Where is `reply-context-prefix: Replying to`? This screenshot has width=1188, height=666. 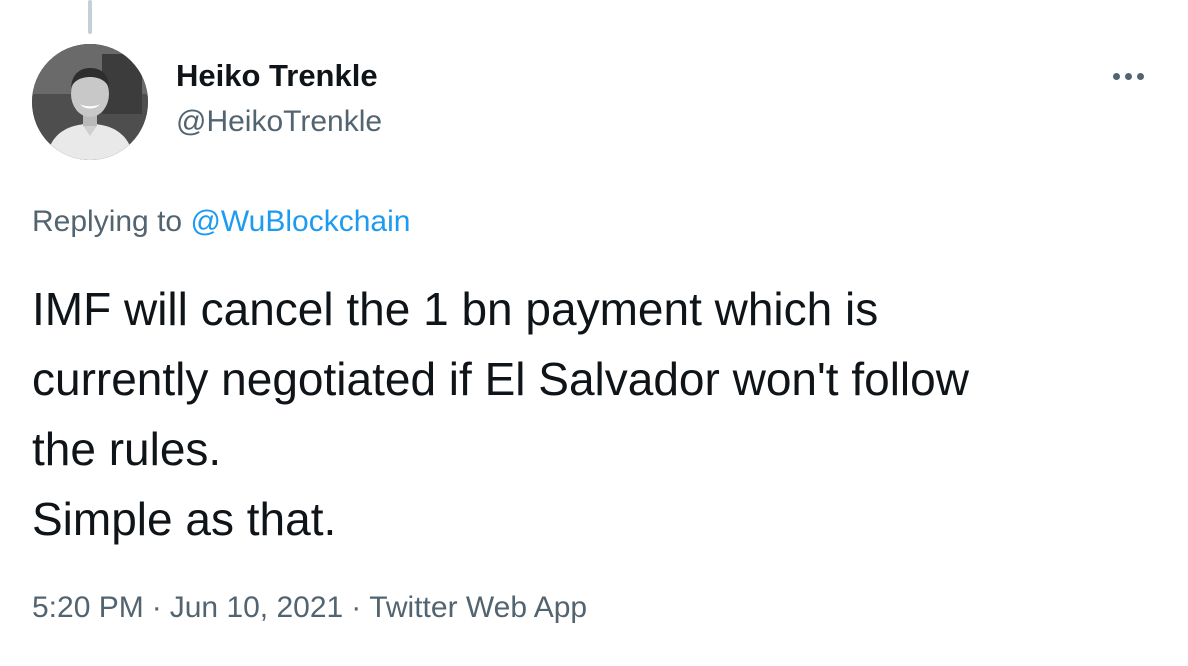 reply-context-prefix: Replying to is located at coordinates (111, 221).